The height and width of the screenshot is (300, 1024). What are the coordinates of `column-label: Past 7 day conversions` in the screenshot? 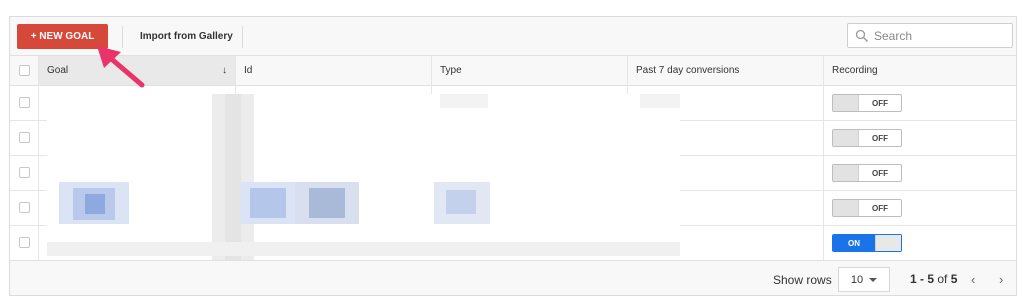 It's located at (688, 70).